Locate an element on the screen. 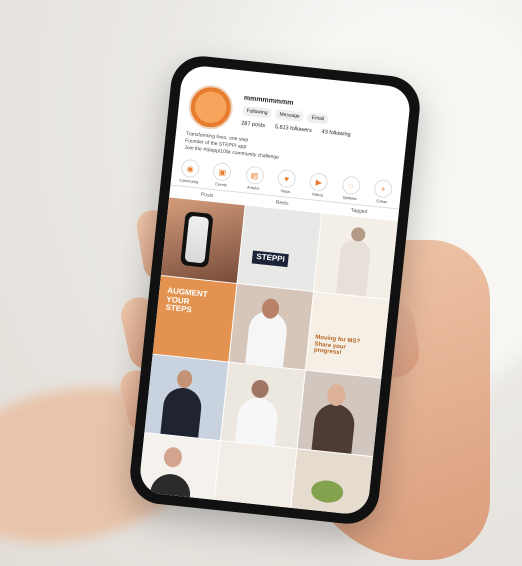 The image size is (522, 566). highlight-item: ♥ Steps is located at coordinates (286, 181).